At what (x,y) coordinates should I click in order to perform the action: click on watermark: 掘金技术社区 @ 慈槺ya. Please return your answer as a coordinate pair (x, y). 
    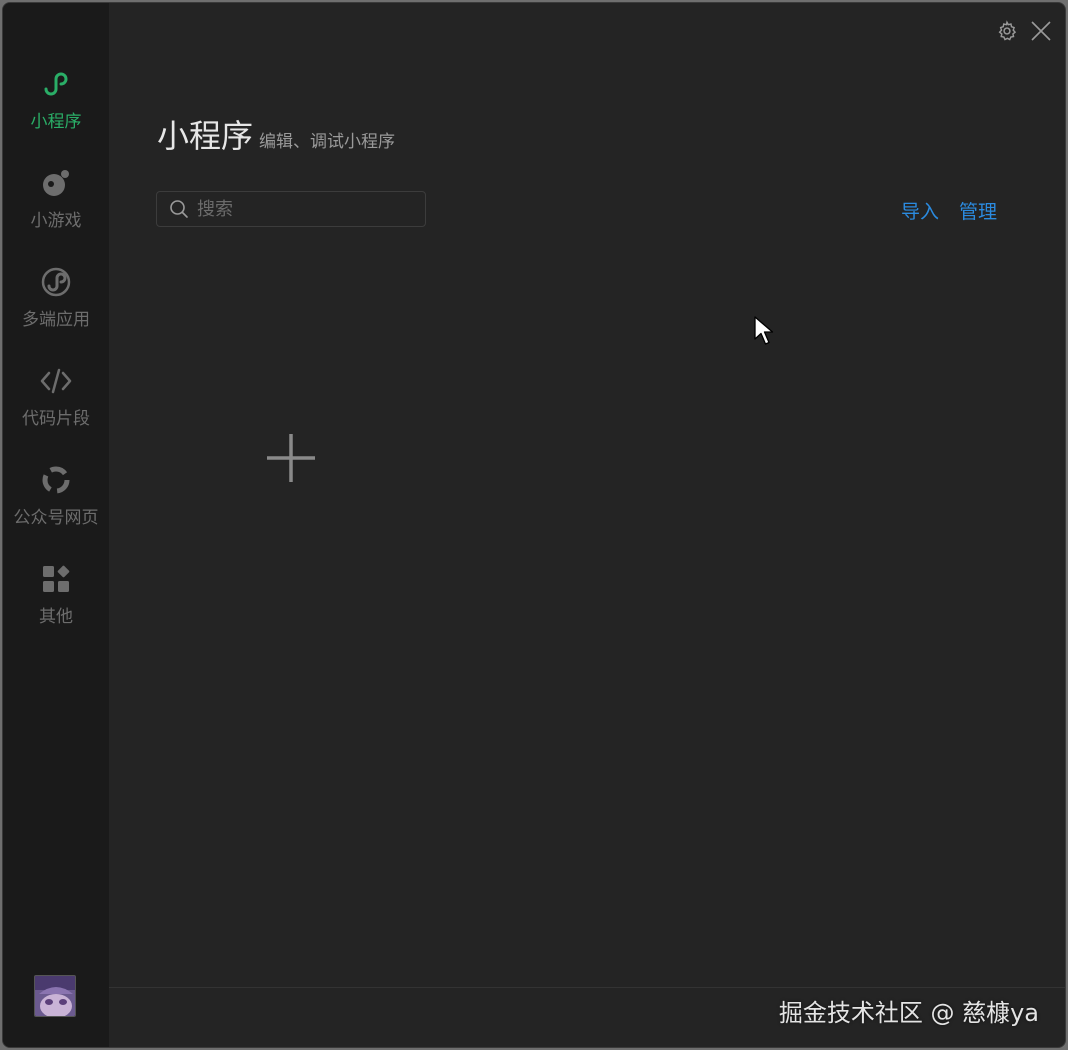
    Looking at the image, I should click on (908, 1013).